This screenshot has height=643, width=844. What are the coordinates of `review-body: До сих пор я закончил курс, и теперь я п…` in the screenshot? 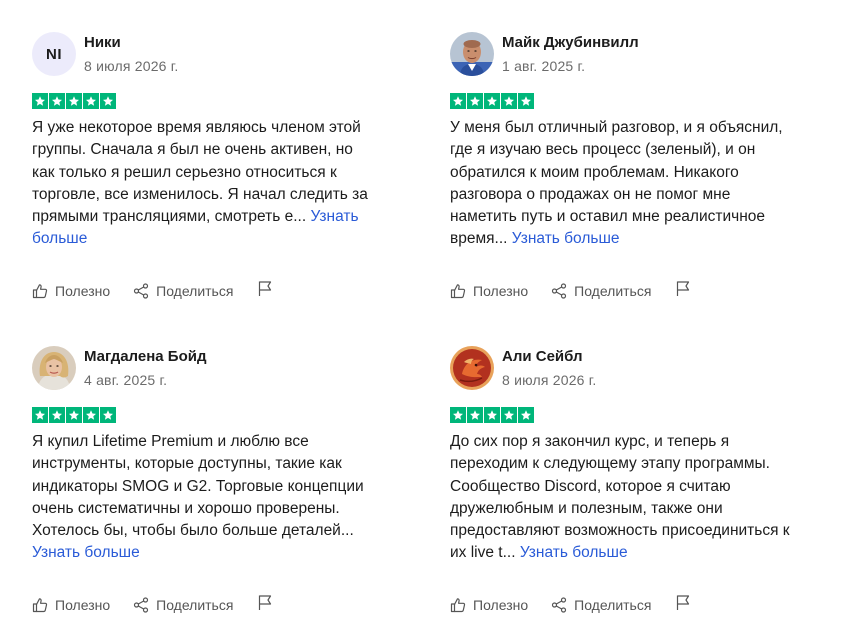 It's located at (620, 497).